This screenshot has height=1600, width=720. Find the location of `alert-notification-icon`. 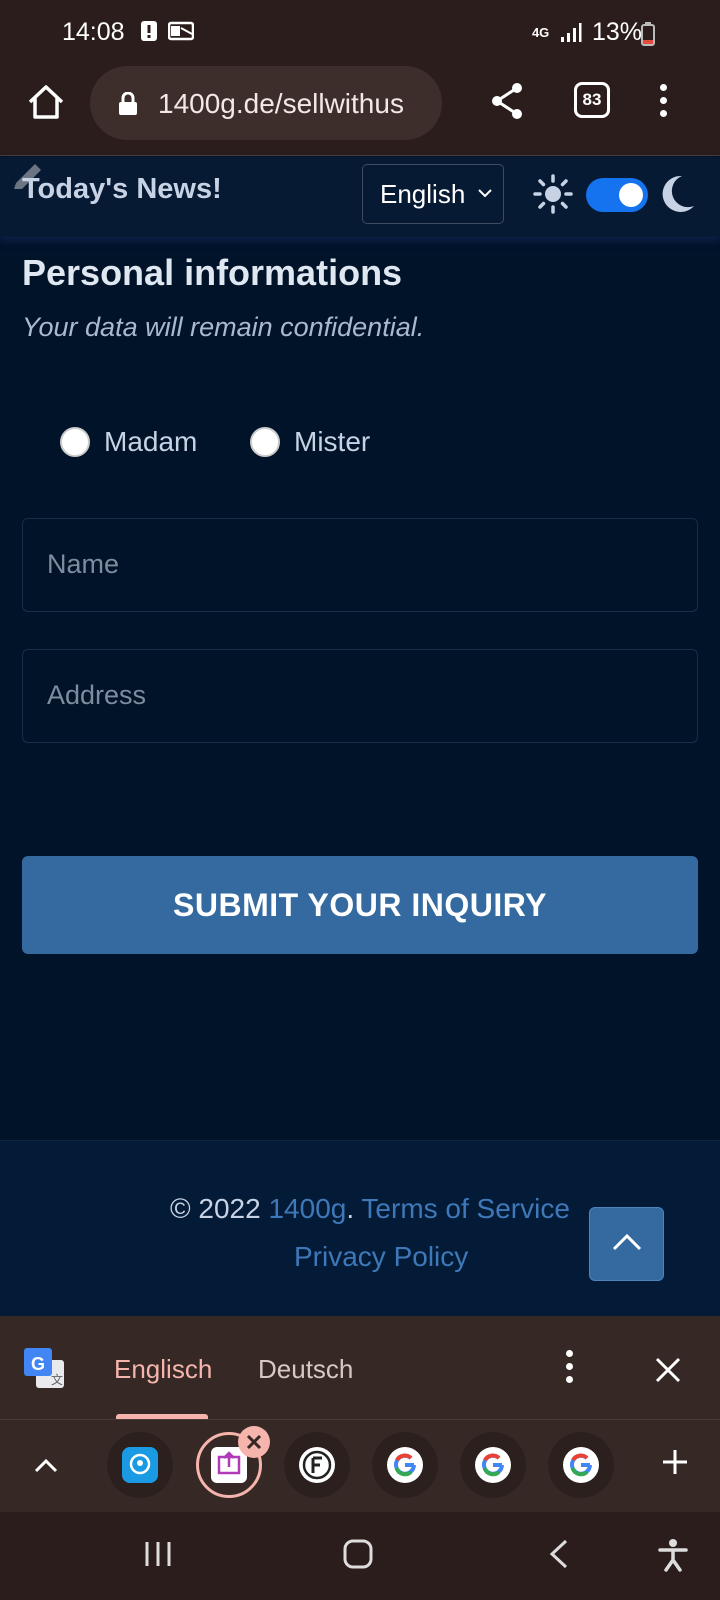

alert-notification-icon is located at coordinates (149, 31).